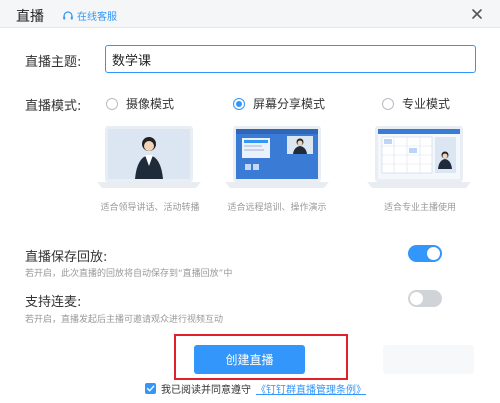 Image resolution: width=500 pixels, height=403 pixels. I want to click on highlight-frame, so click(261, 357).